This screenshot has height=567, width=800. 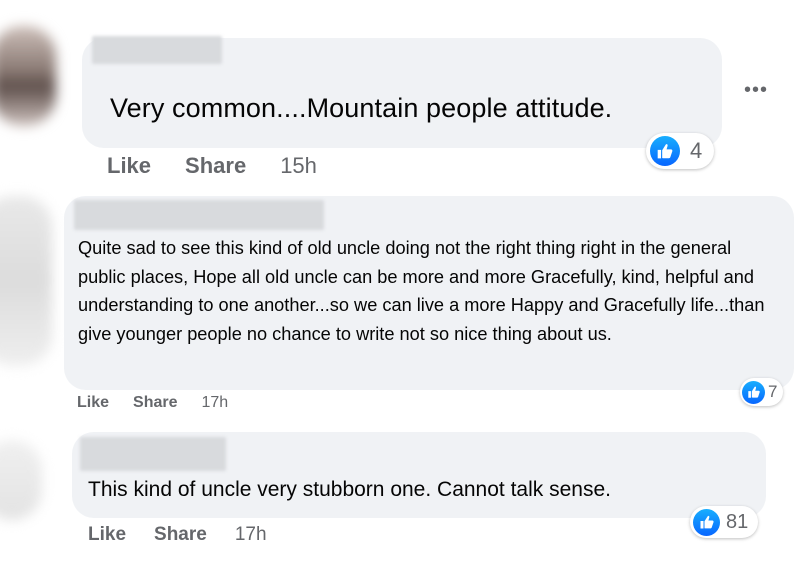 I want to click on more-options-icon: •••, so click(x=756, y=90).